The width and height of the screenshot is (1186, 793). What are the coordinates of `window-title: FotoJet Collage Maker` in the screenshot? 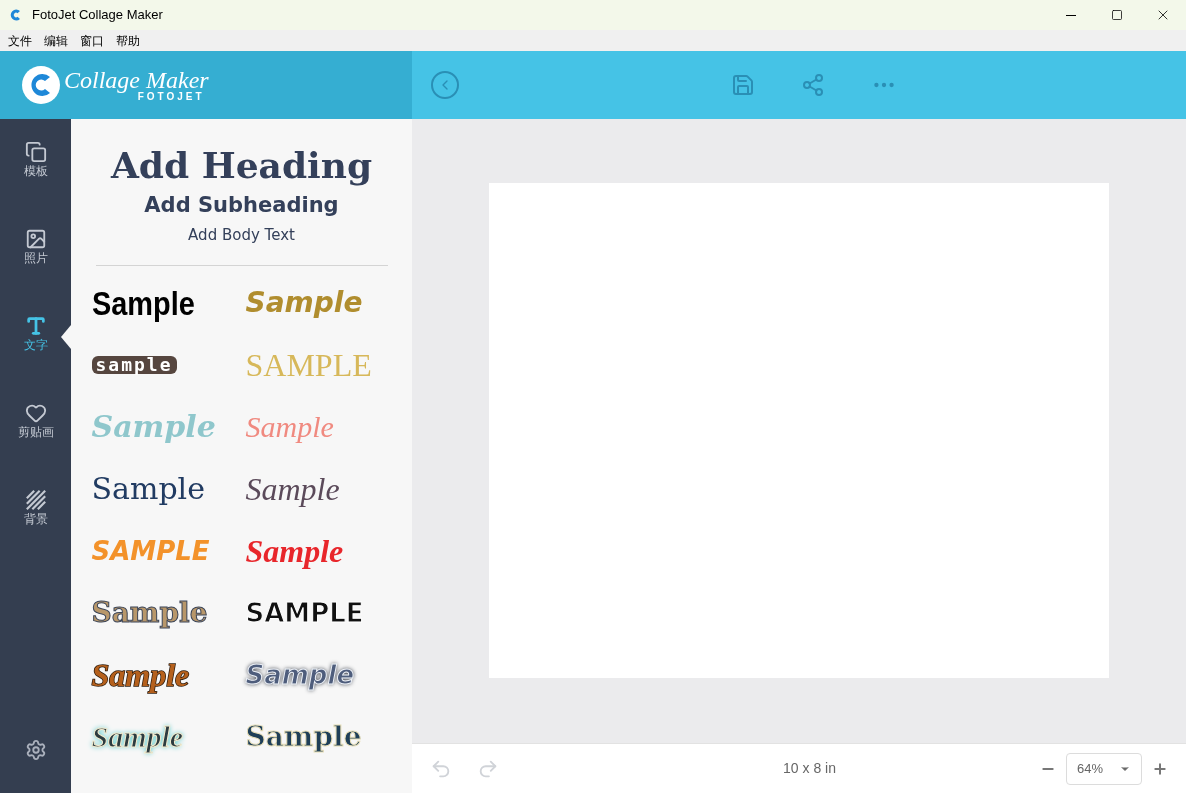 It's located at (97, 15).